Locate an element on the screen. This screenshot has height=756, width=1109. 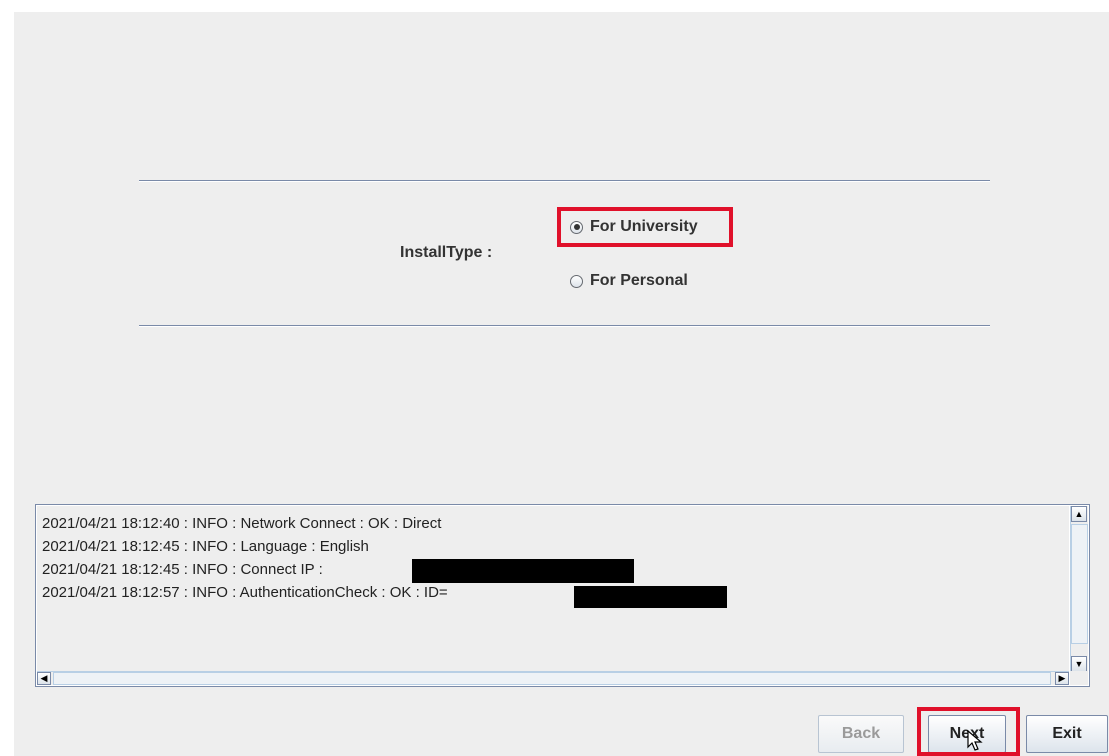
scroll-right-arrow-icon: ▶ is located at coordinates (1062, 678).